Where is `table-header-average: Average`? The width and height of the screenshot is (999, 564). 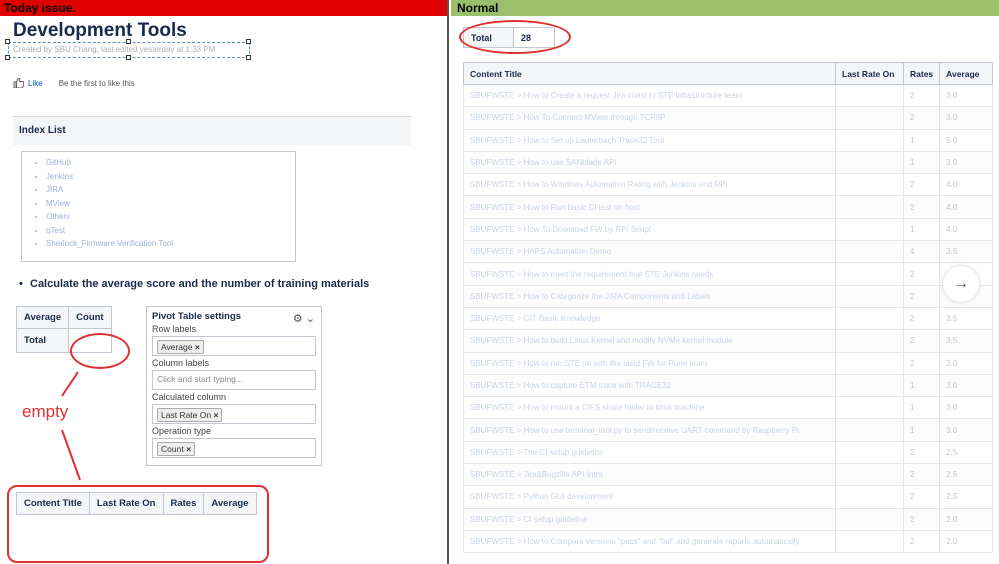
table-header-average: Average is located at coordinates (966, 73).